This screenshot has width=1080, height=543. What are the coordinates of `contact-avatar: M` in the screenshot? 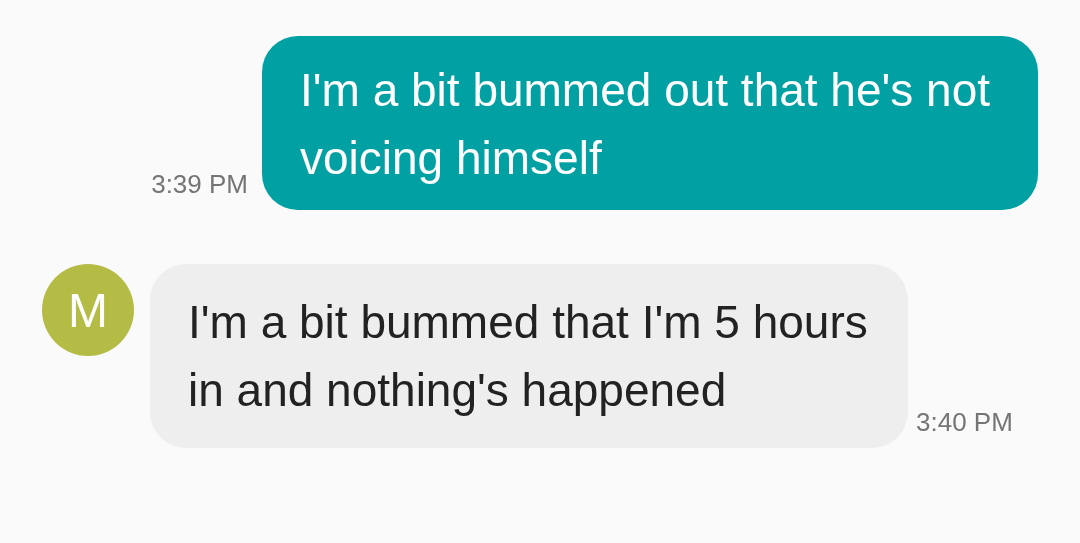 It's located at (88, 310).